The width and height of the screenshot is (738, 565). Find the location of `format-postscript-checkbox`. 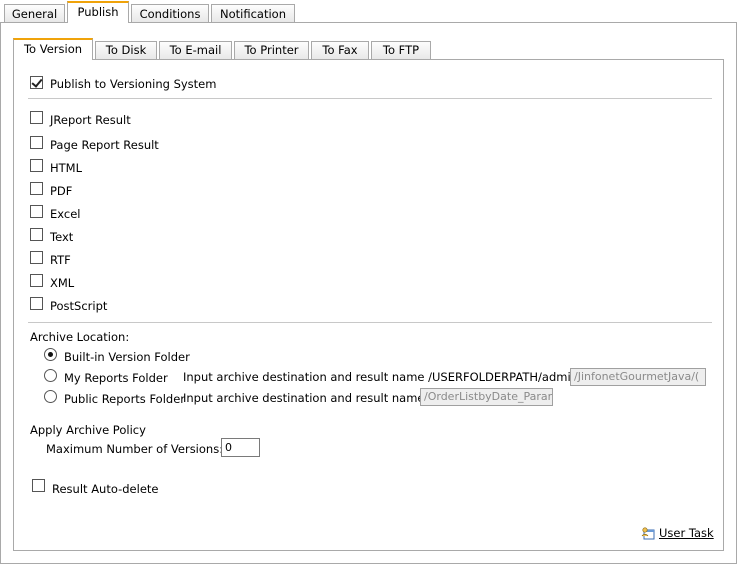

format-postscript-checkbox is located at coordinates (36, 303).